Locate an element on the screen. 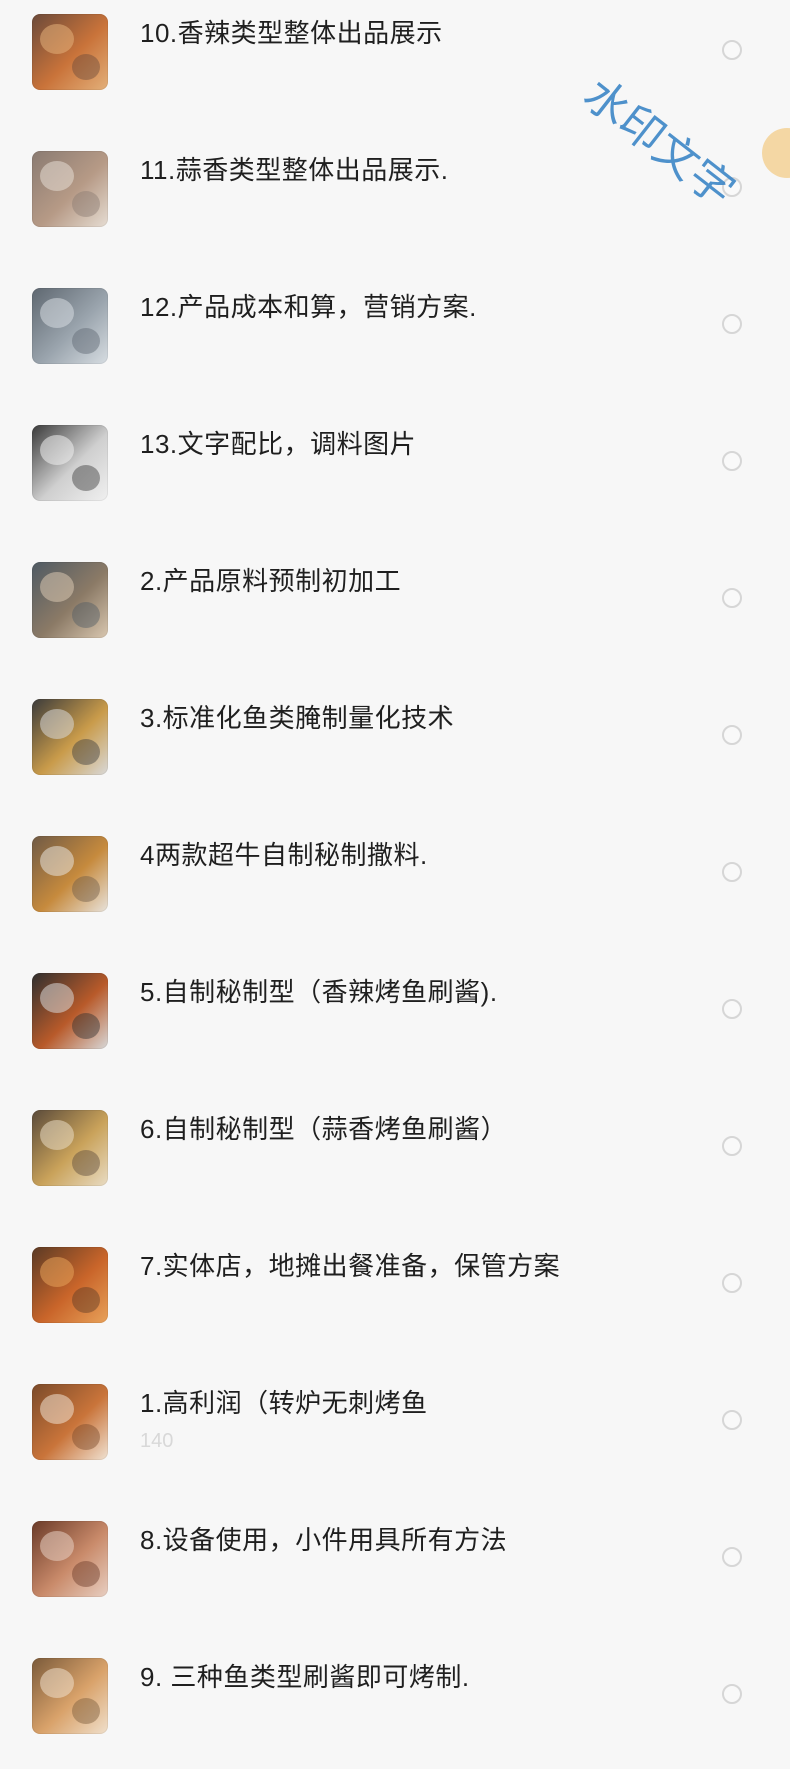 The height and width of the screenshot is (1769, 790). item-title: 1.高利润（转炉无刺烤鱼 is located at coordinates (284, 1403).